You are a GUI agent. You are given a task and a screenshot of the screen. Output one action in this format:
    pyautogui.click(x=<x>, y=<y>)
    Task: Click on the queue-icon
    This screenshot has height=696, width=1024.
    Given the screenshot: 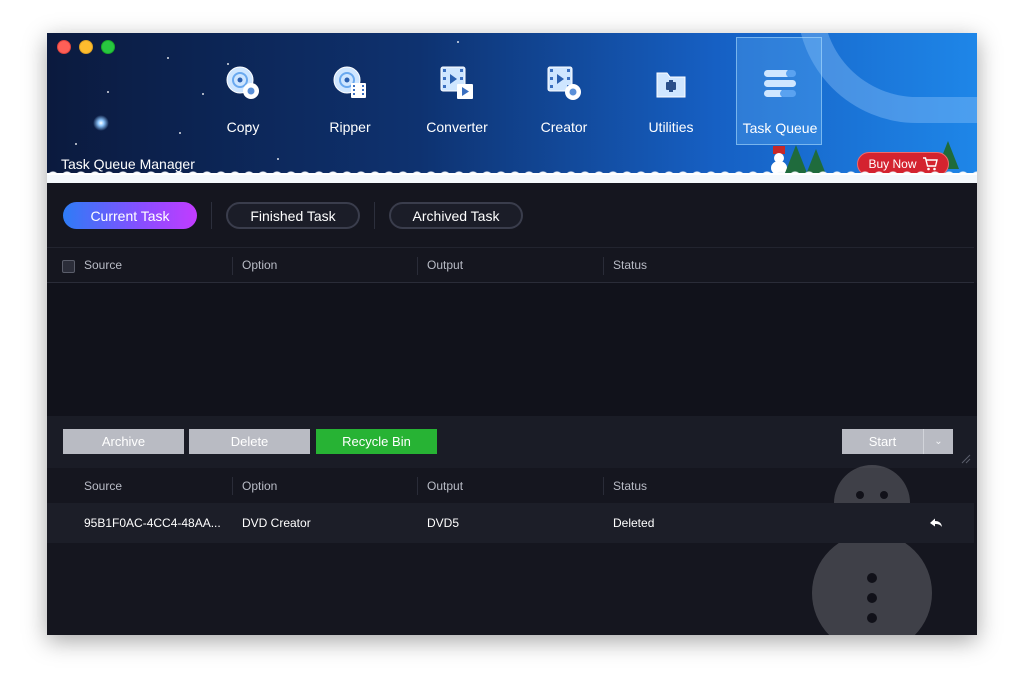 What is the action you would take?
    pyautogui.click(x=780, y=83)
    